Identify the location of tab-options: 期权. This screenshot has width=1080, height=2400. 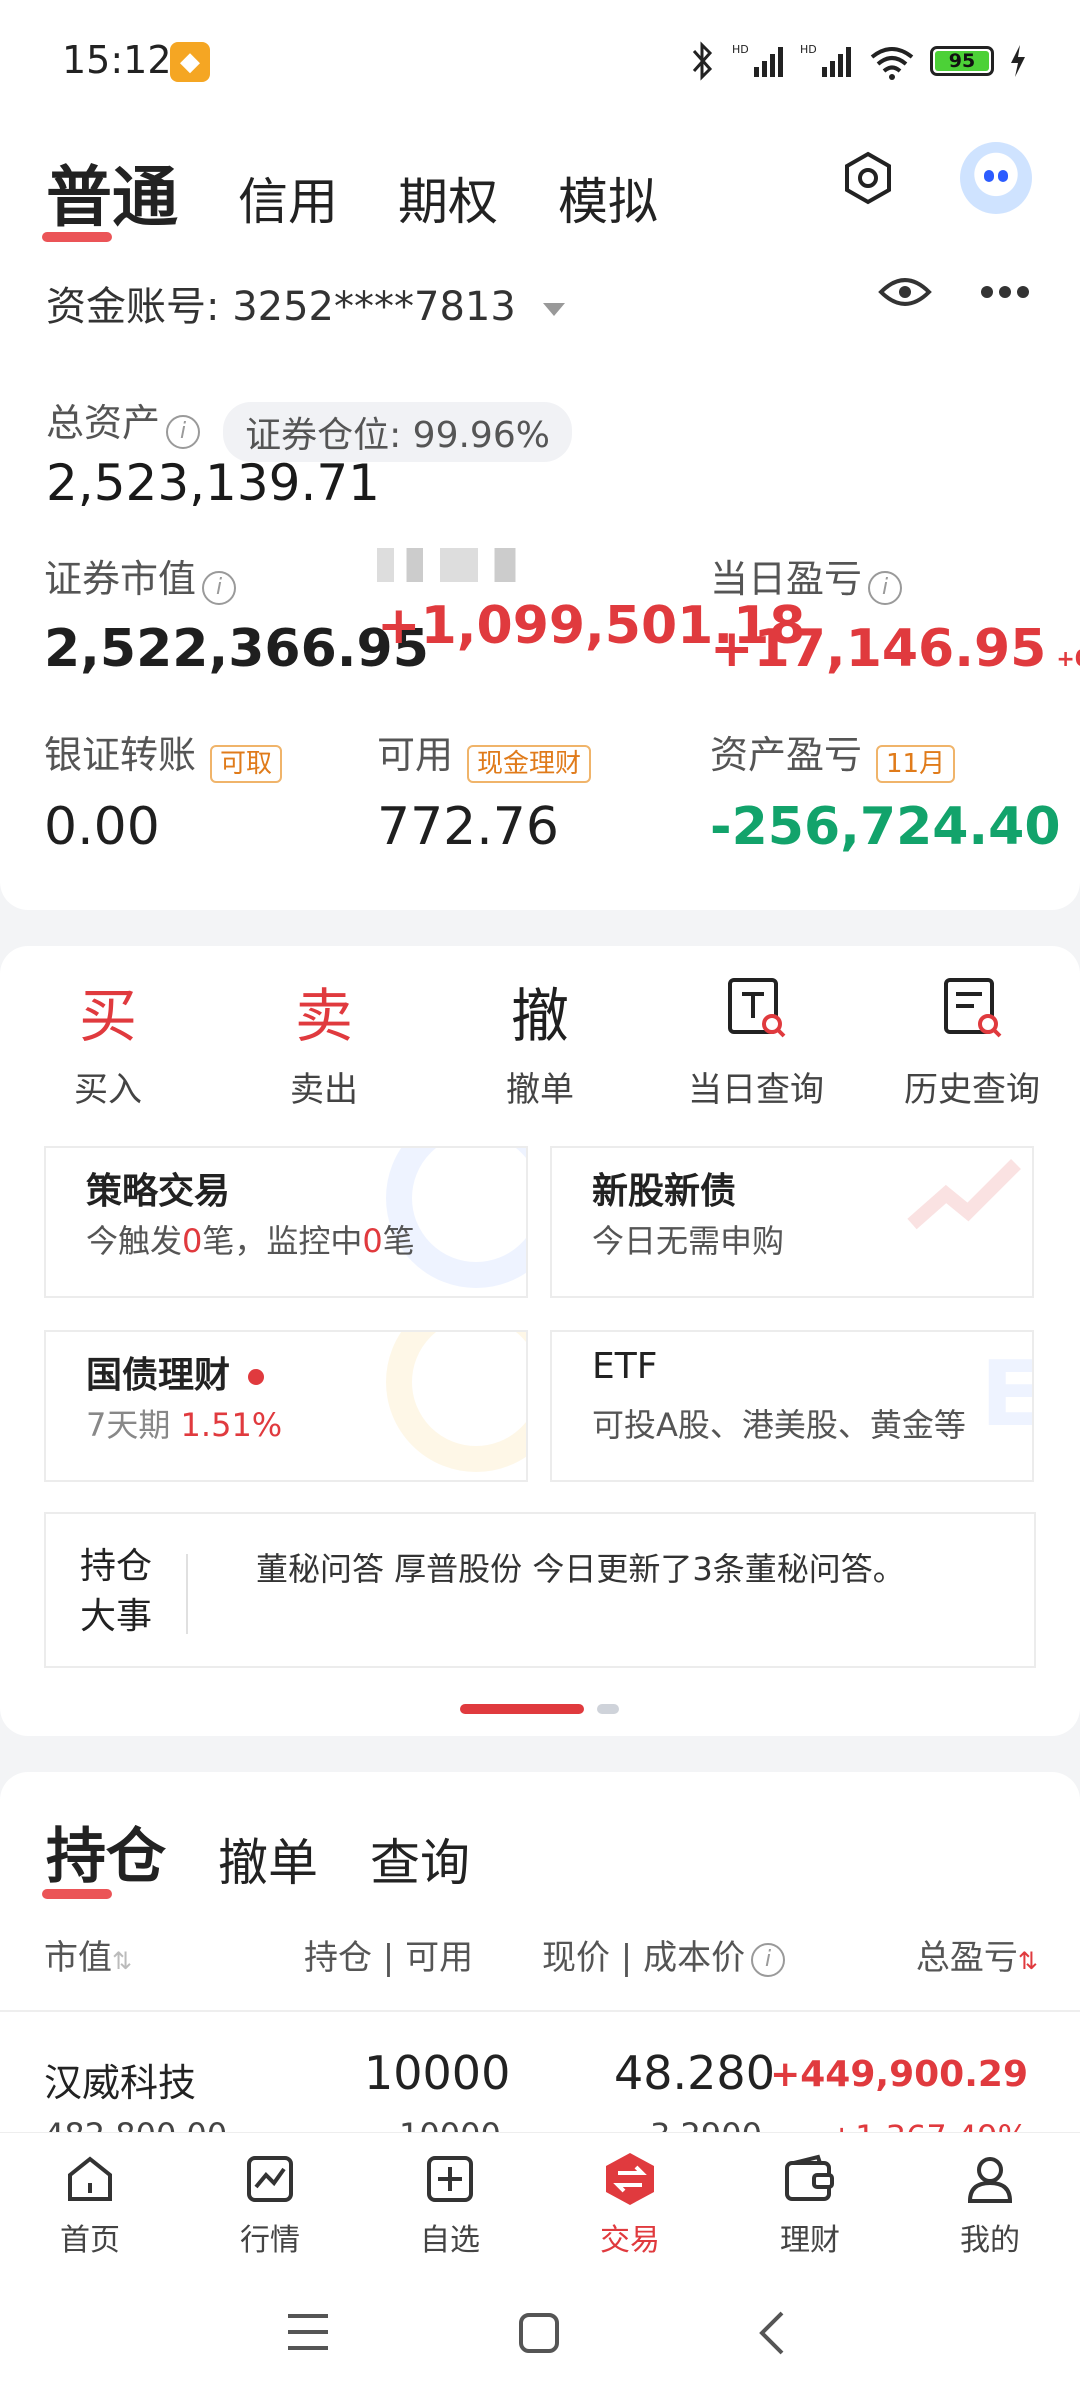
(448, 205).